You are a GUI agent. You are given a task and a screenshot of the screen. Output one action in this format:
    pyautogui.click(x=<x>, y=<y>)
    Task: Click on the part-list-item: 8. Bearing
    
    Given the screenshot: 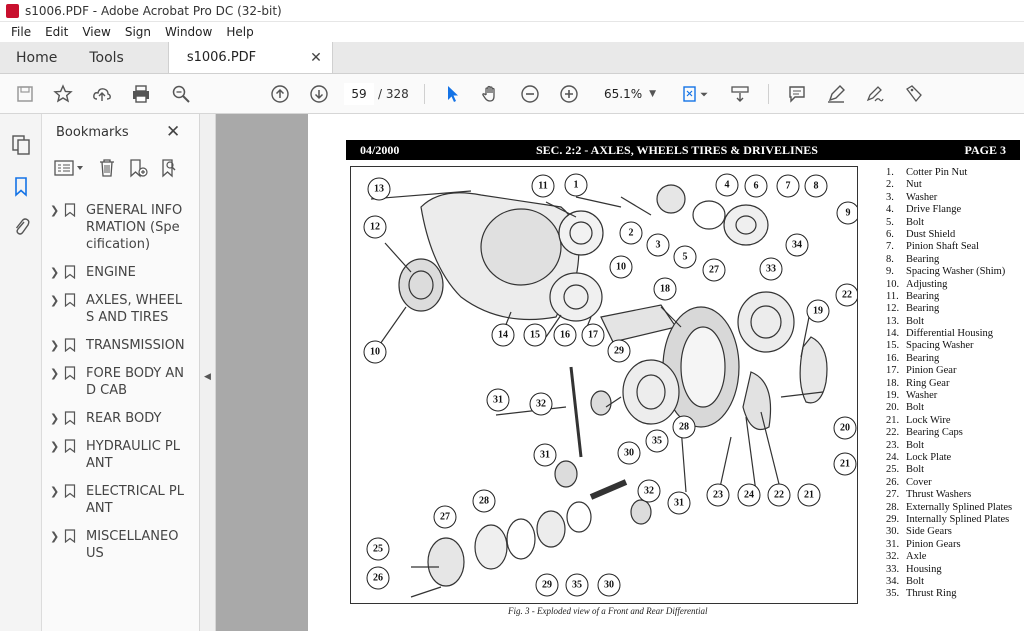 What is the action you would take?
    pyautogui.click(x=949, y=260)
    